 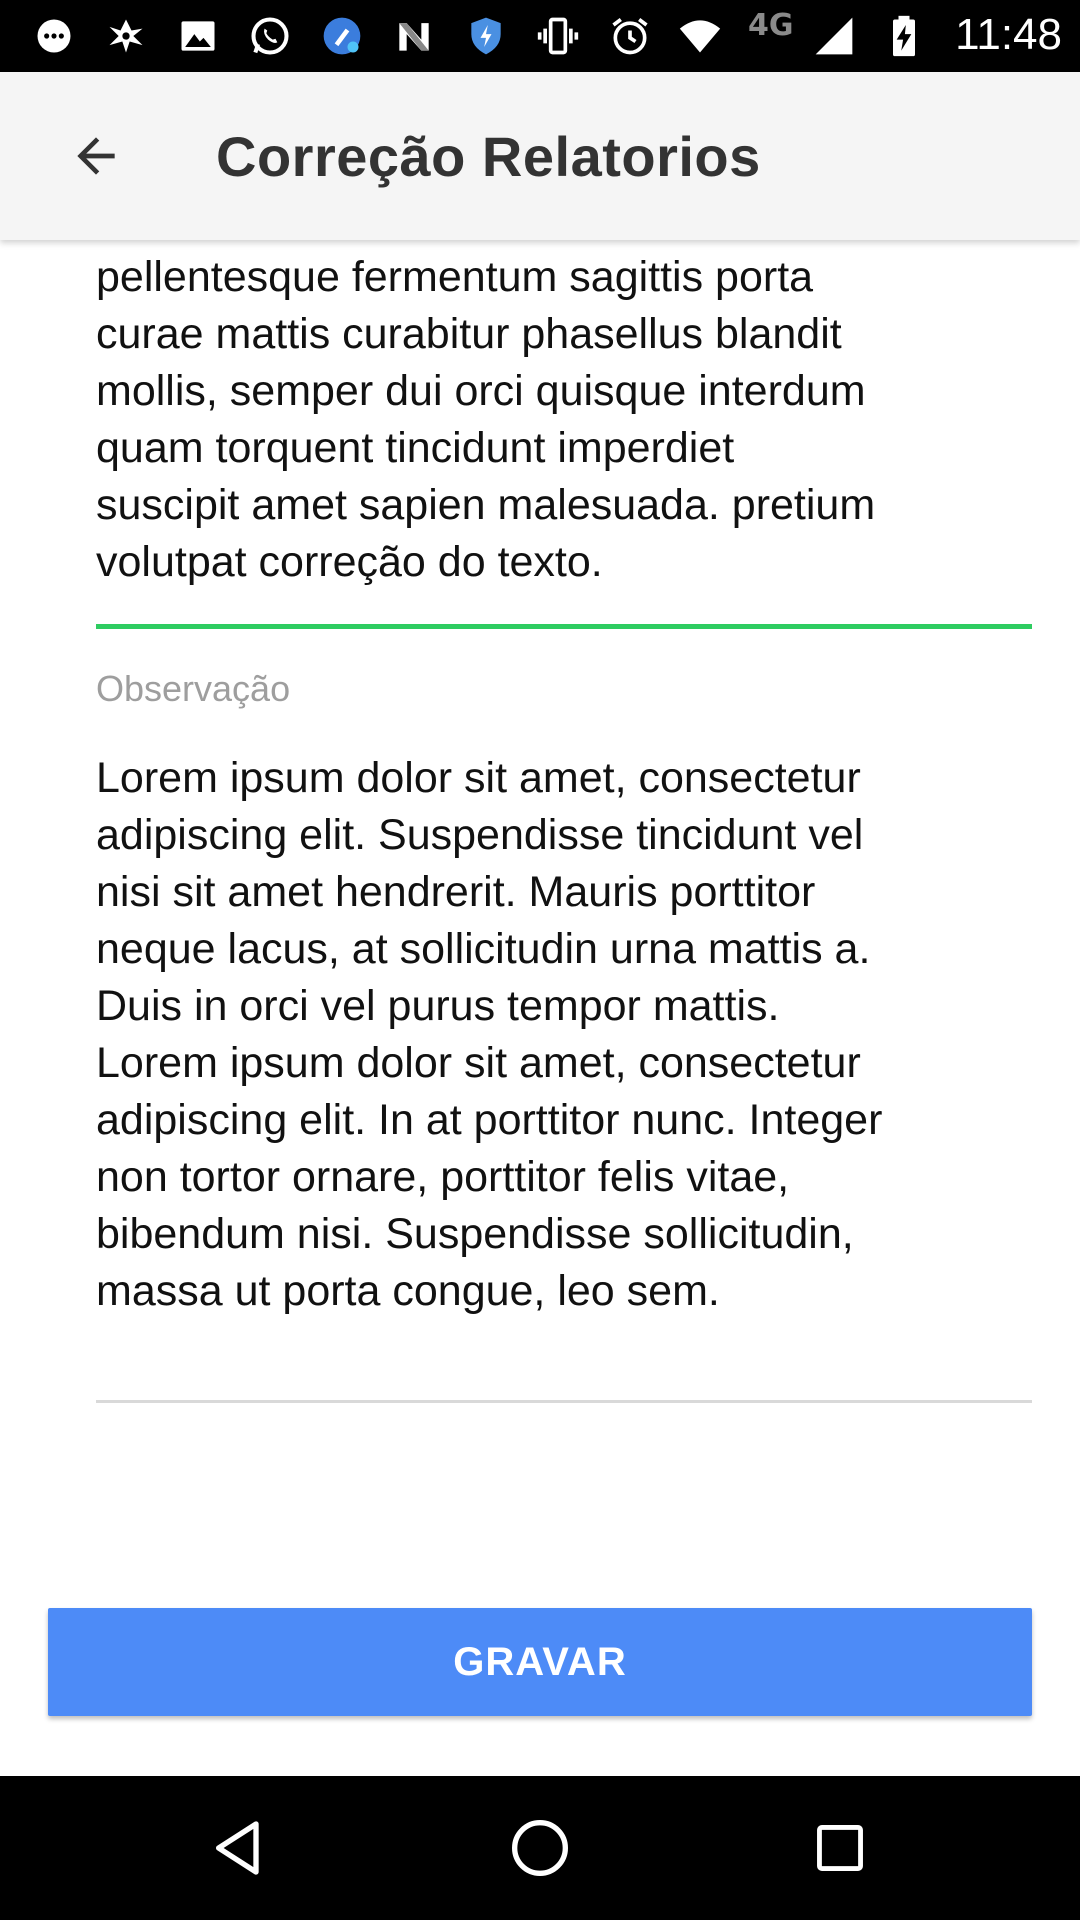 I want to click on cleaner-app-icon, so click(x=342, y=36).